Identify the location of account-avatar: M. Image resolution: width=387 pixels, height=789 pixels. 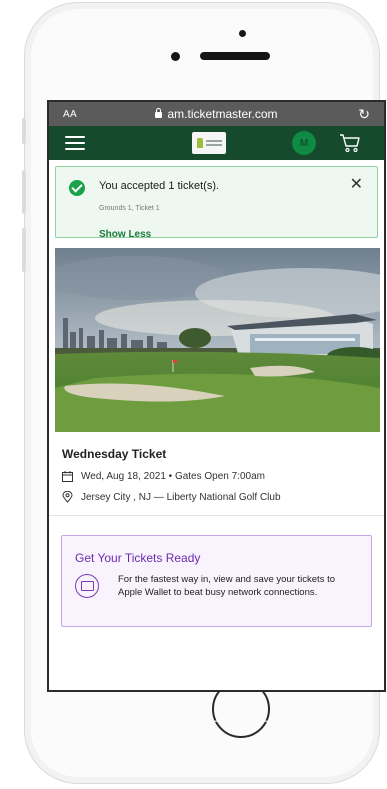
(304, 143).